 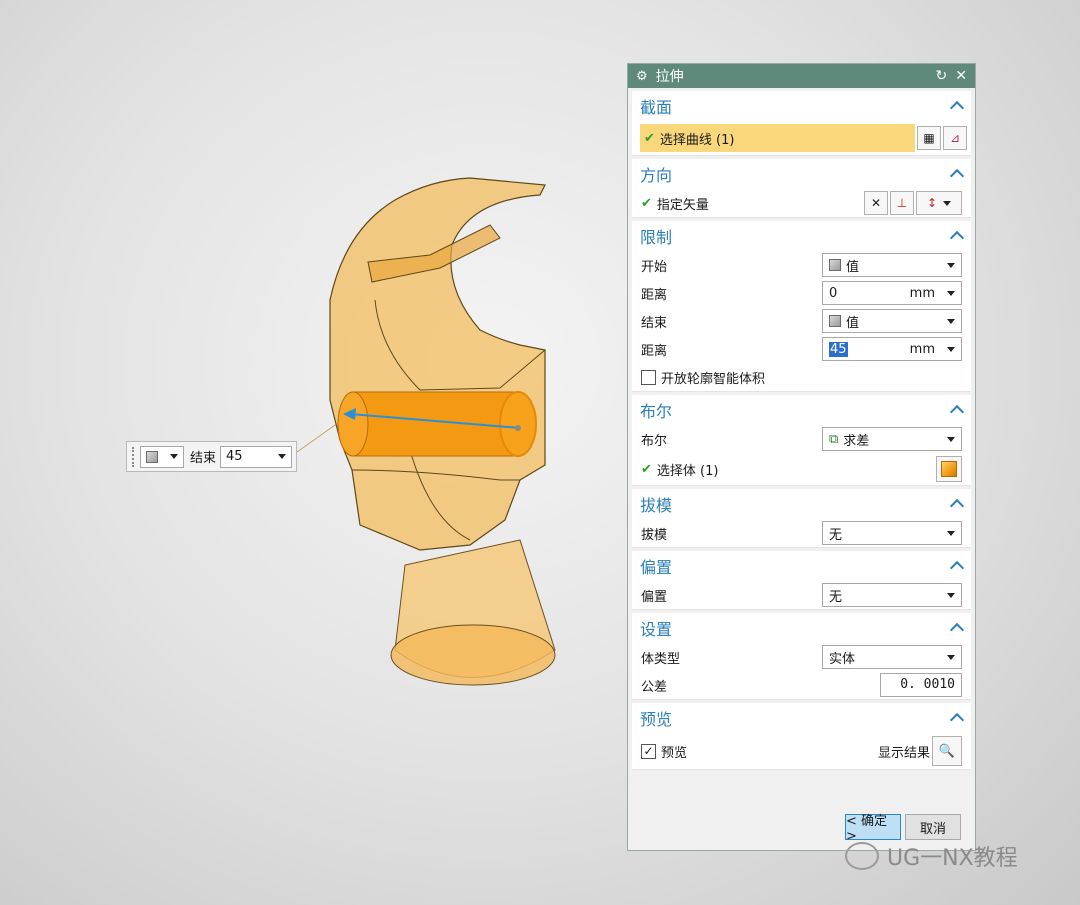 I want to click on open-profile-checkbox, so click(x=648, y=377).